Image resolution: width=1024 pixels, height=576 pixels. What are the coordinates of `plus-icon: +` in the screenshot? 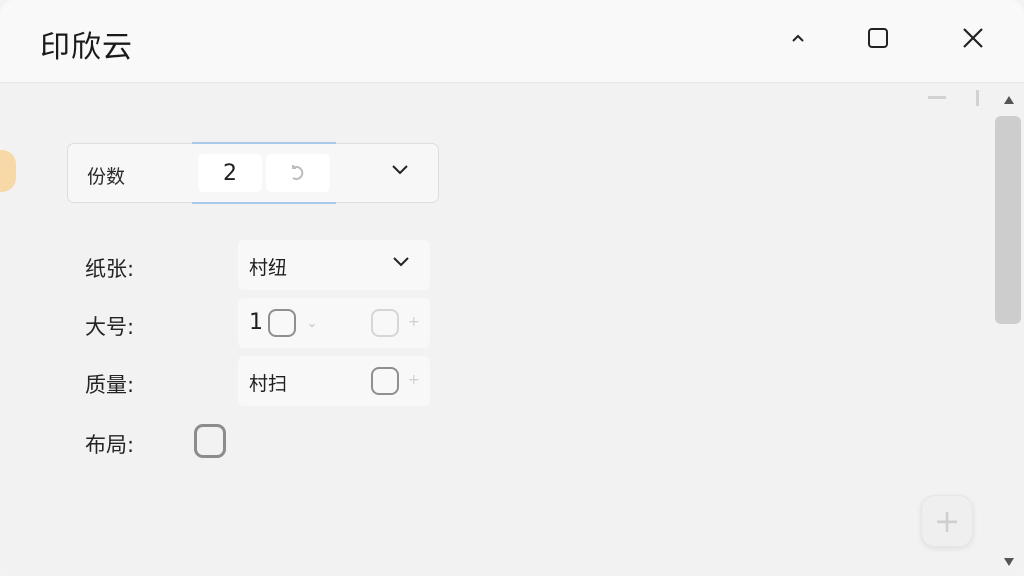 It's located at (947, 521).